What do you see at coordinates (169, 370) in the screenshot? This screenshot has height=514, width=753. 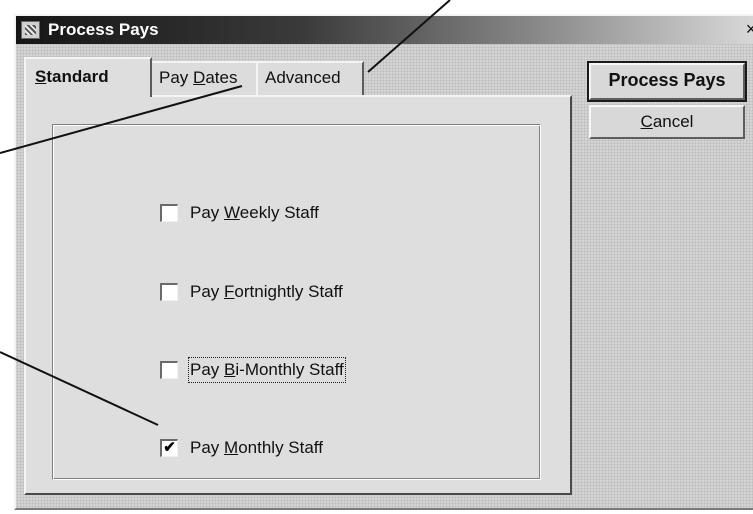 I see `pay-bimonthly-checkbox` at bounding box center [169, 370].